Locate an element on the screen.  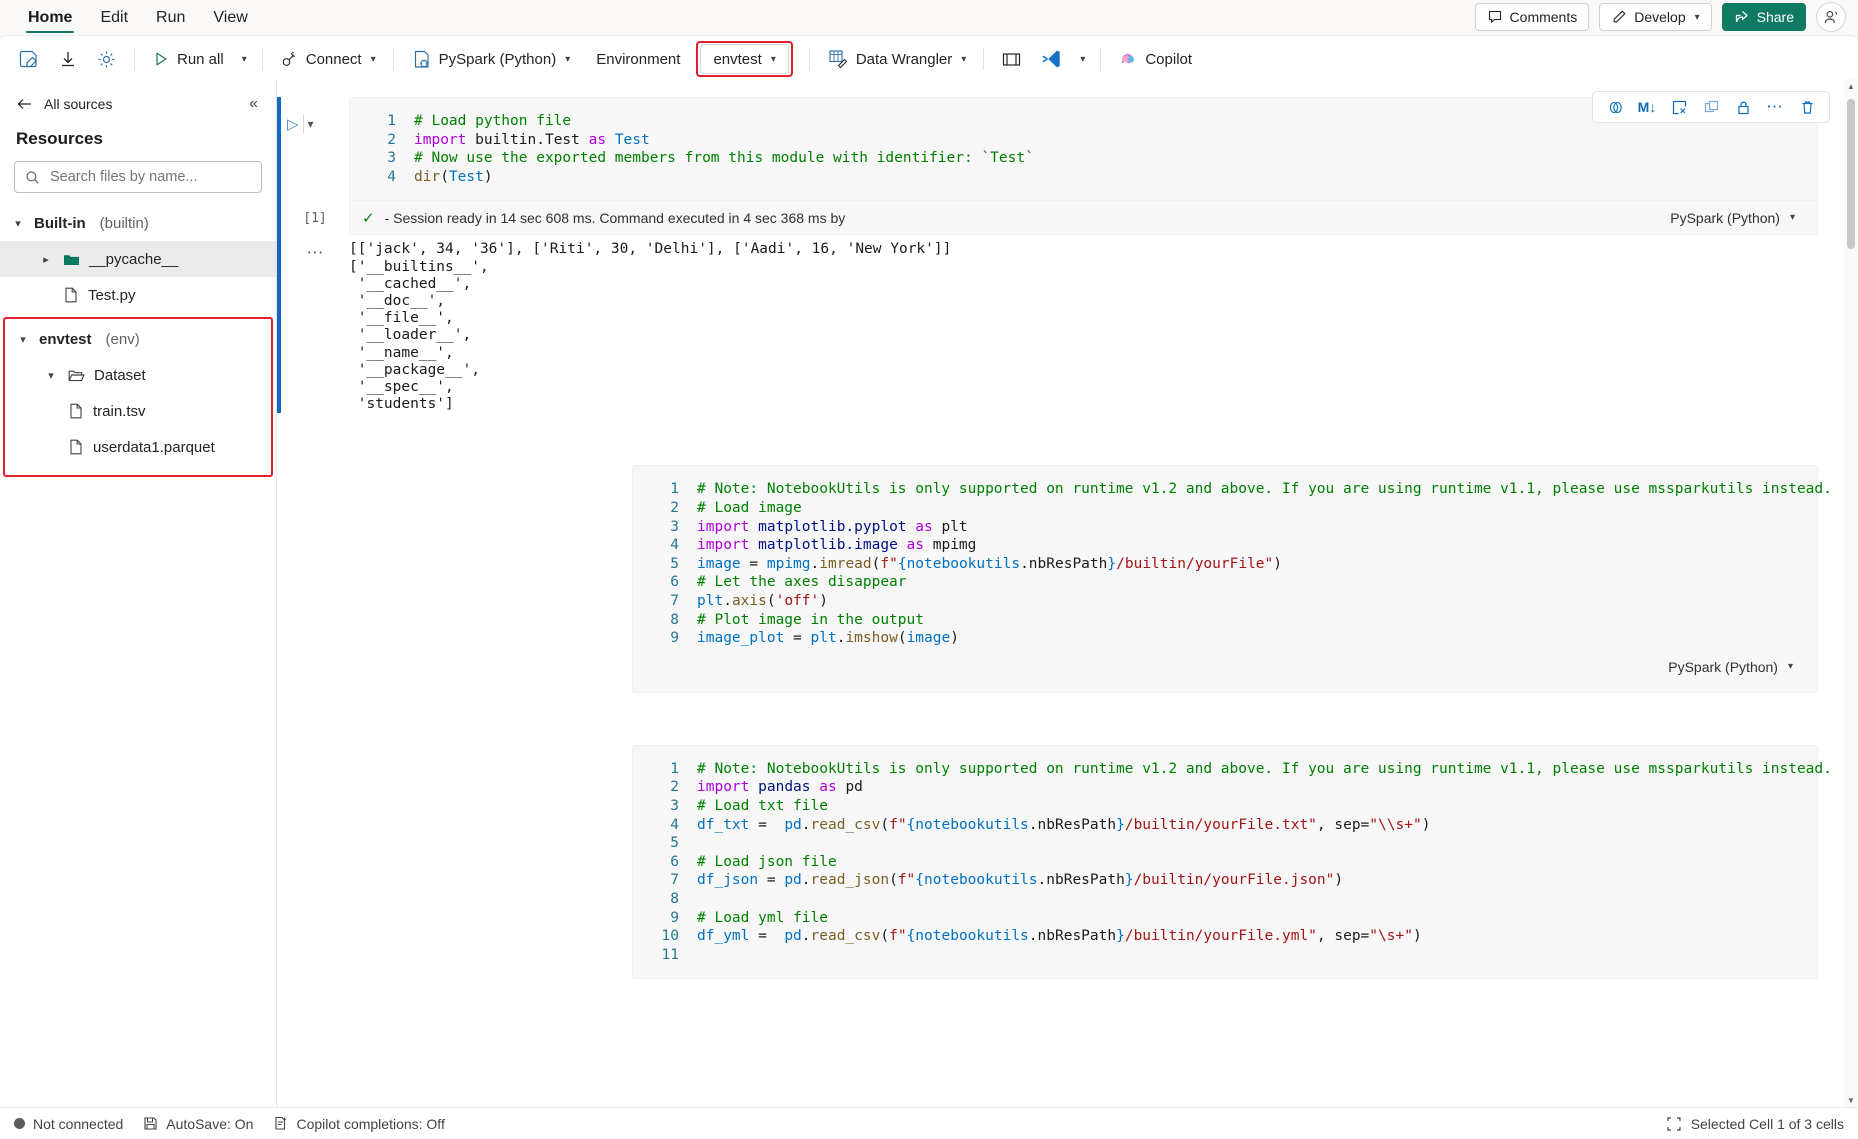
scroll-down-icon: ▼ is located at coordinates (1851, 1100).